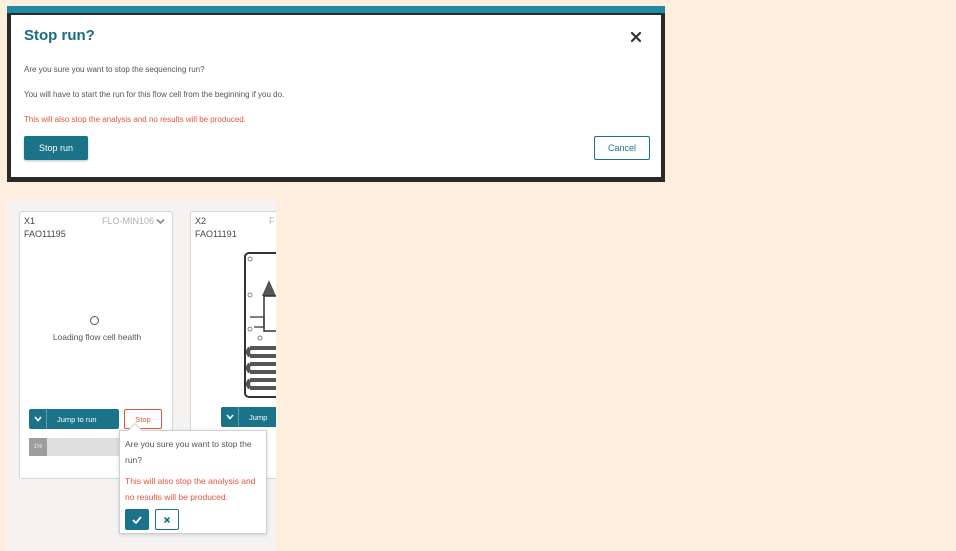 This screenshot has height=551, width=956. What do you see at coordinates (258, 417) in the screenshot?
I see `jump-to-run-label: Jump` at bounding box center [258, 417].